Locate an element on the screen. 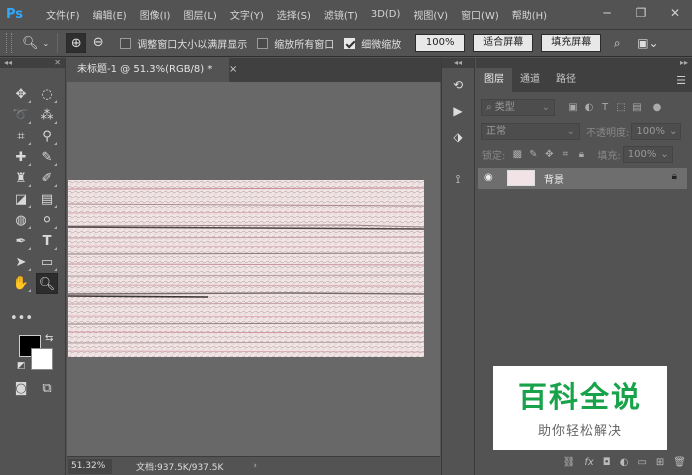  layer-row-background: ◉ 背景 🔒︎ is located at coordinates (582, 178).